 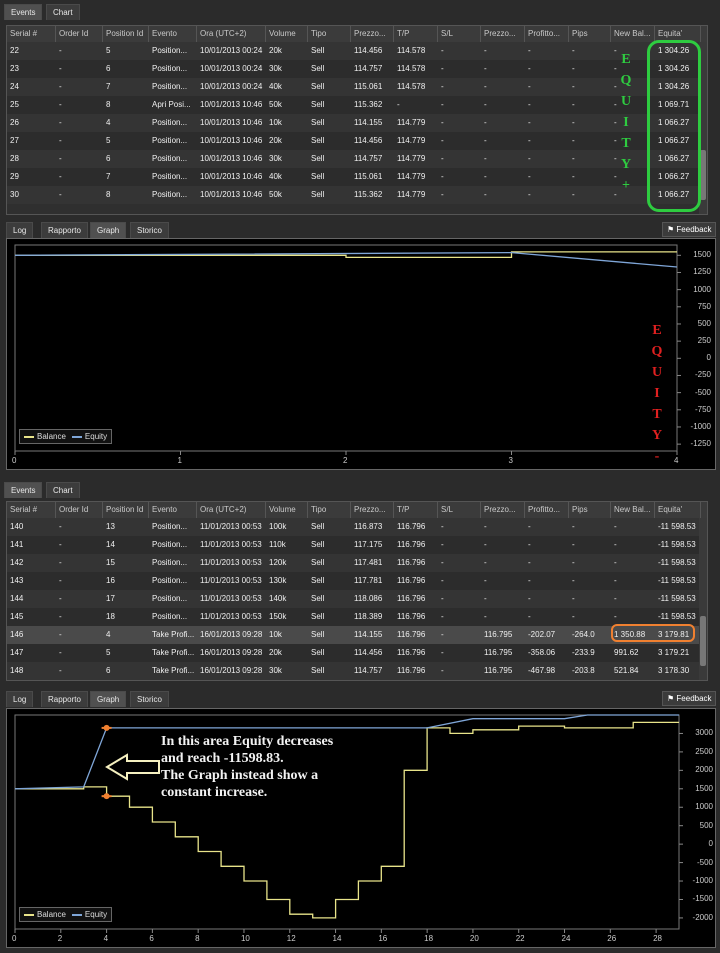 What do you see at coordinates (704, 862) in the screenshot?
I see `y-tick-label: -500` at bounding box center [704, 862].